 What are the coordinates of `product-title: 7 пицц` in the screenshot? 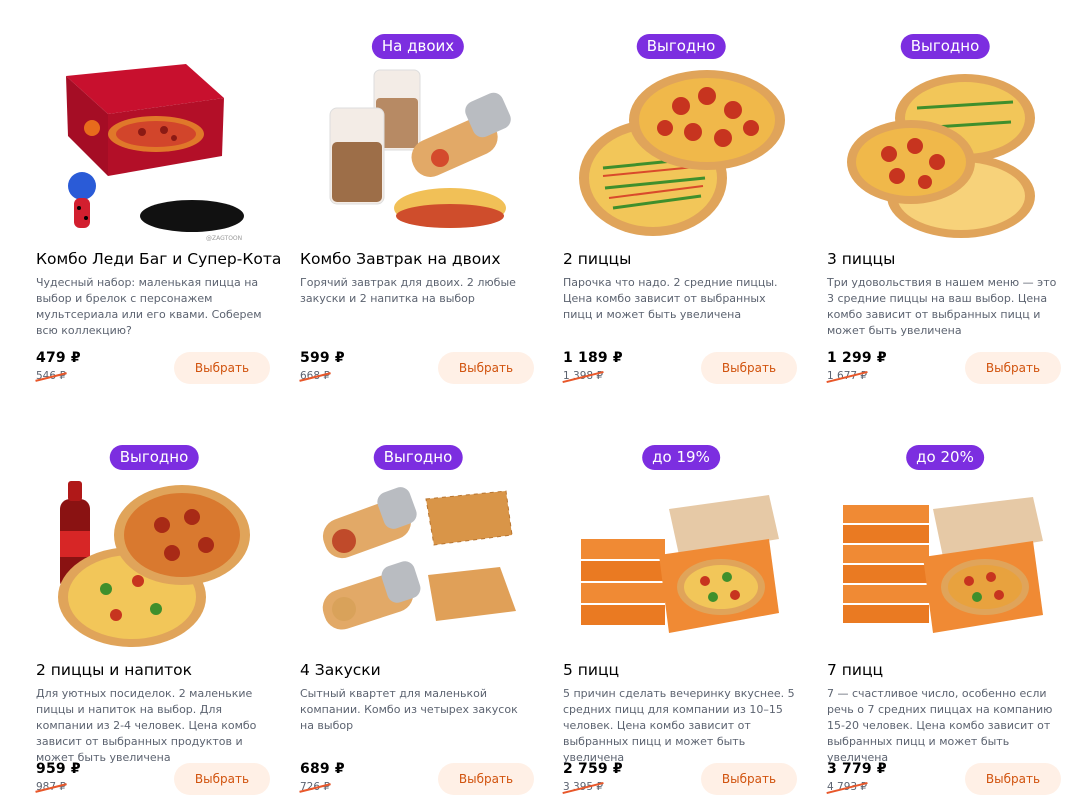 It's located at (855, 670).